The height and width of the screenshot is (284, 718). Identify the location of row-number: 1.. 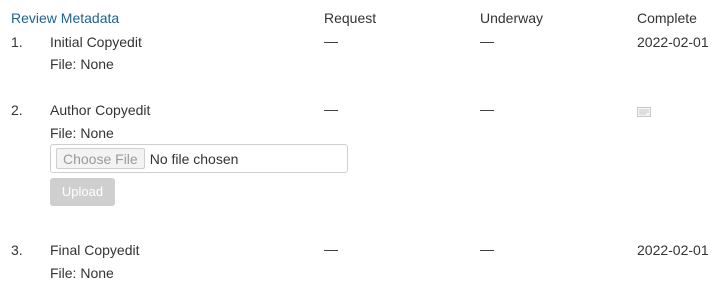
(17, 42).